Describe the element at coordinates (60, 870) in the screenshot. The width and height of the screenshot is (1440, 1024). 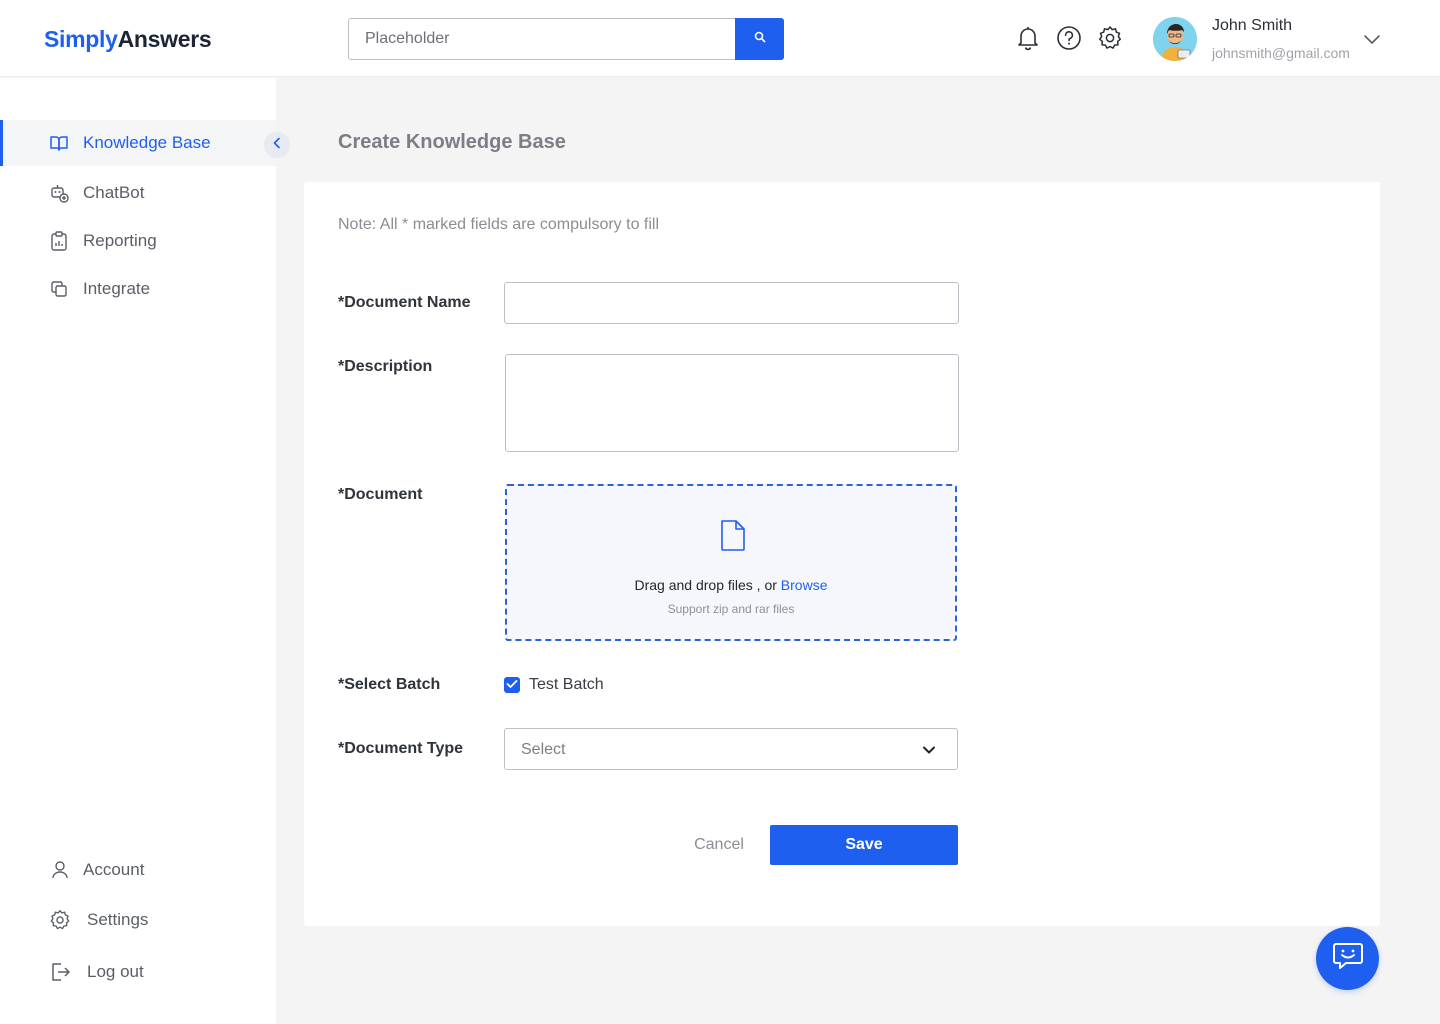
I see `user-icon` at that location.